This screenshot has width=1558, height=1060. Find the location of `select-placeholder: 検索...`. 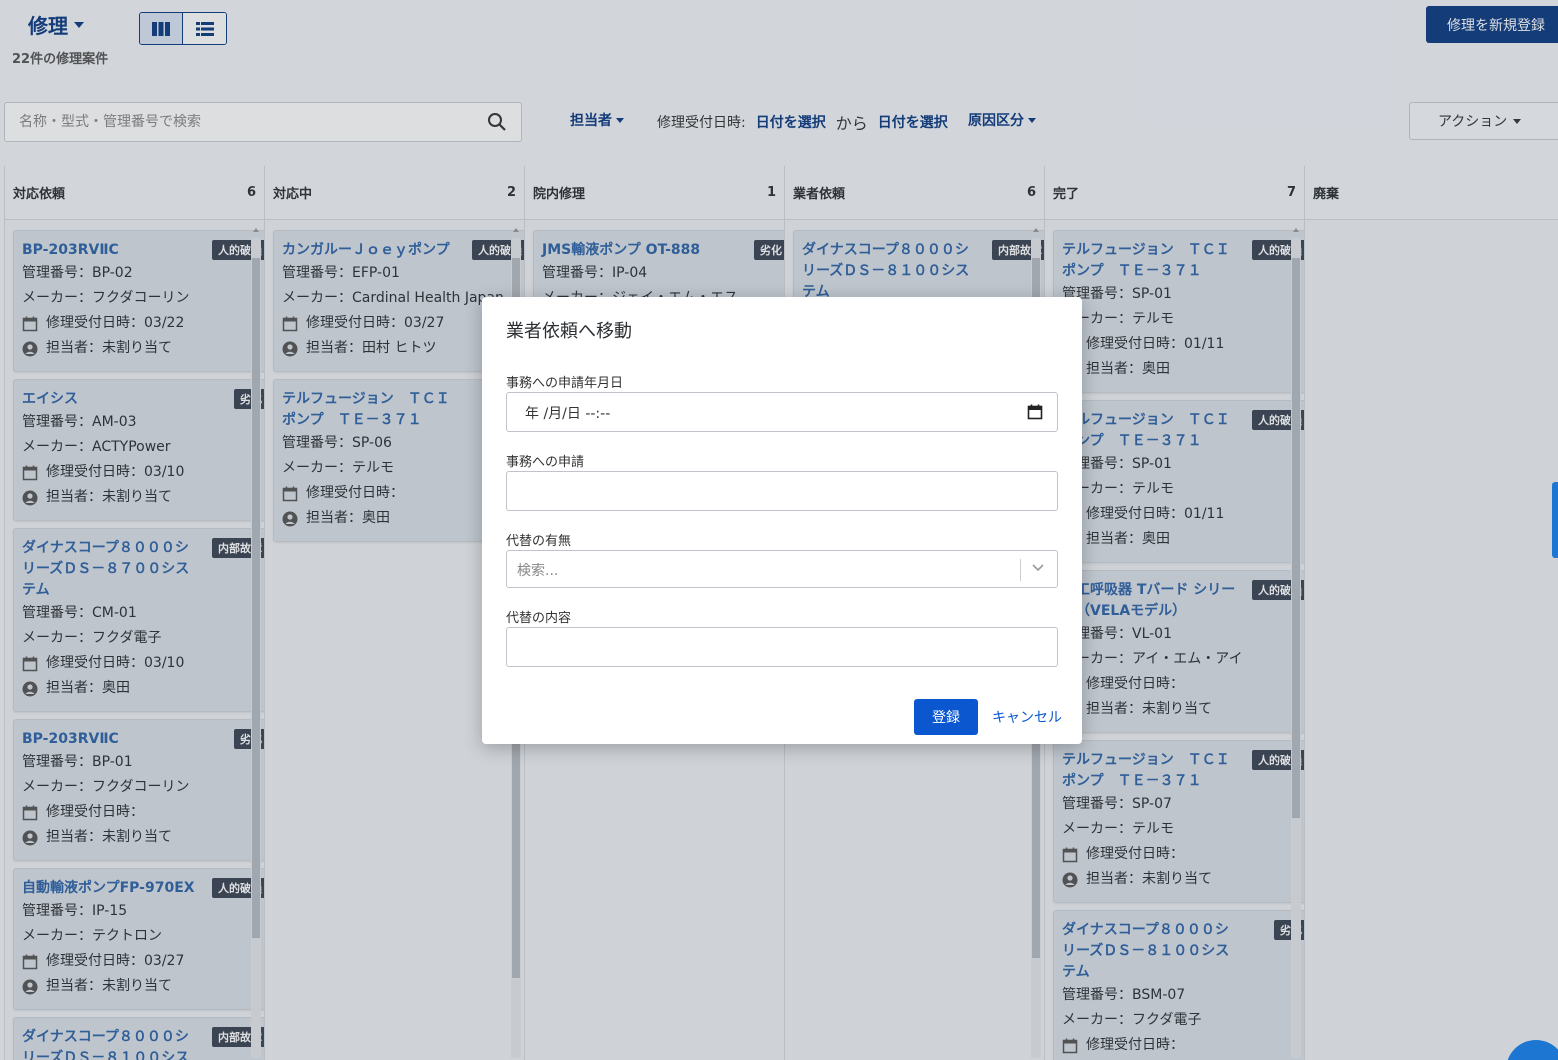

select-placeholder: 検索... is located at coordinates (538, 571).